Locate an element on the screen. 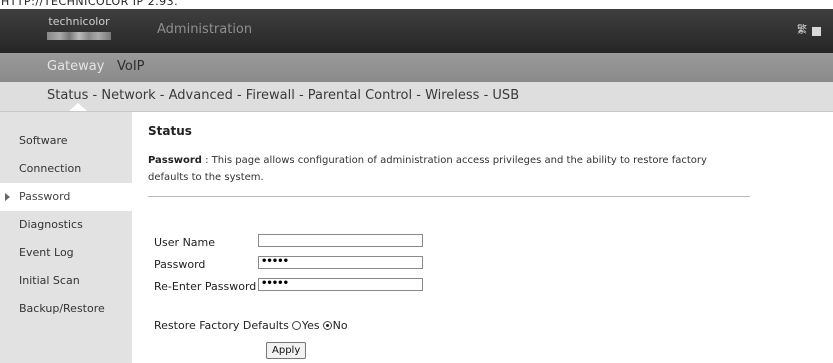 This screenshot has width=833, height=363. sub-nav-parental-control: Parental Control - is located at coordinates (366, 95).